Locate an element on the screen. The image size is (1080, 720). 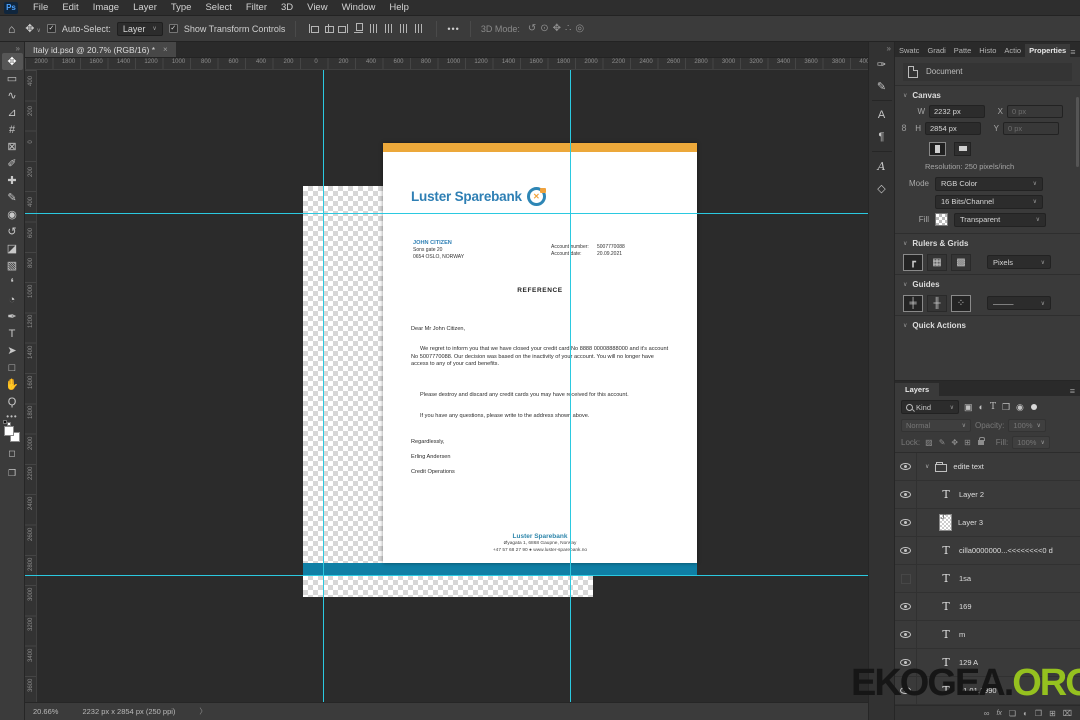
pixel-grid-toggle-icon: ▩ is located at coordinates (961, 262).